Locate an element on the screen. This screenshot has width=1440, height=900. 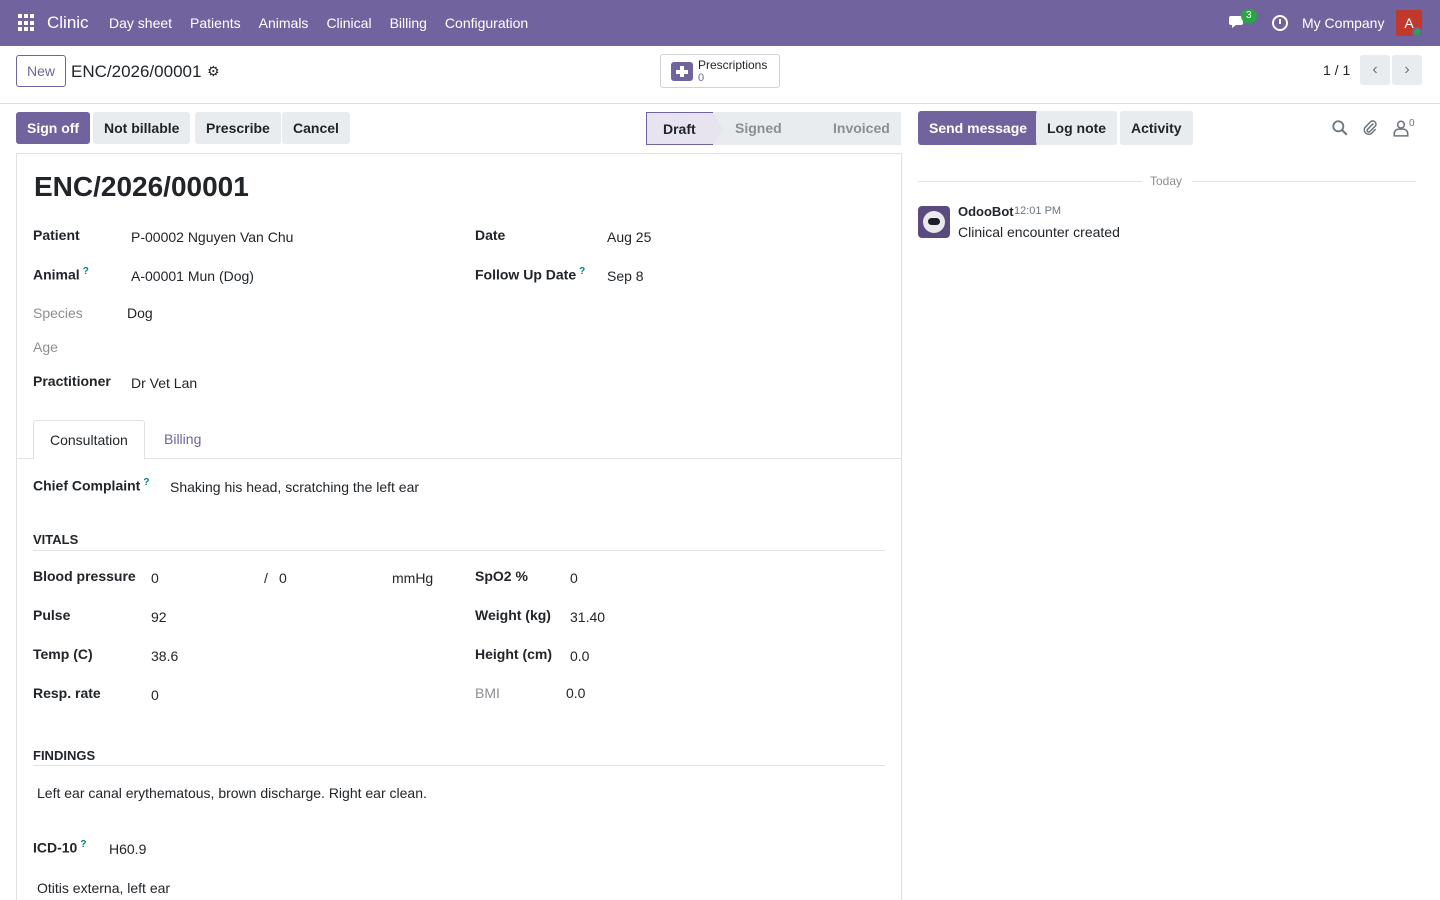
gear-icon: ⚙ is located at coordinates (213, 71).